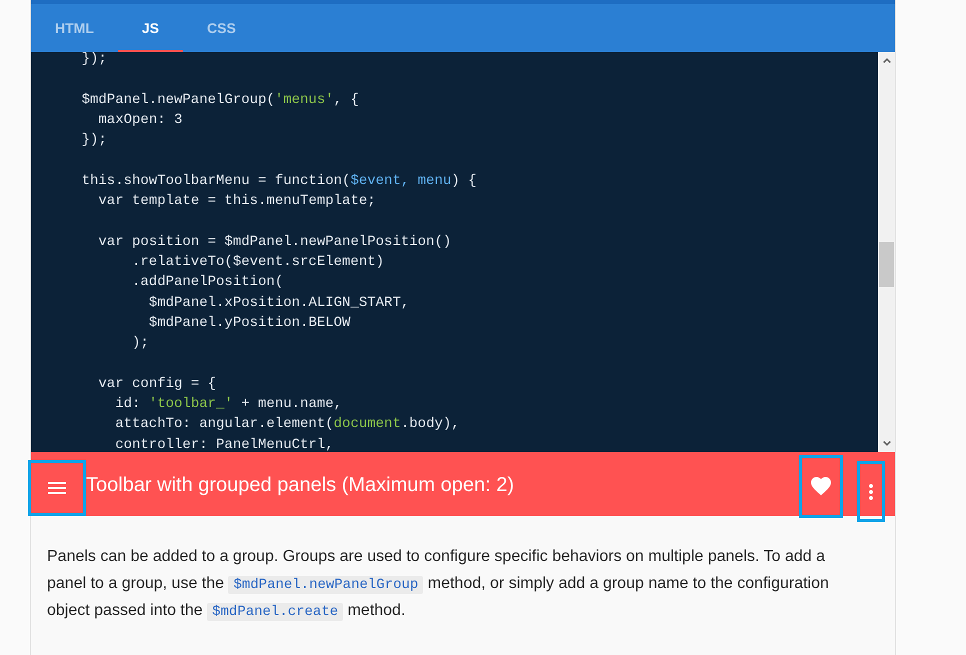 The height and width of the screenshot is (655, 966). Describe the element at coordinates (886, 264) in the screenshot. I see `scrollbar-thumb` at that location.